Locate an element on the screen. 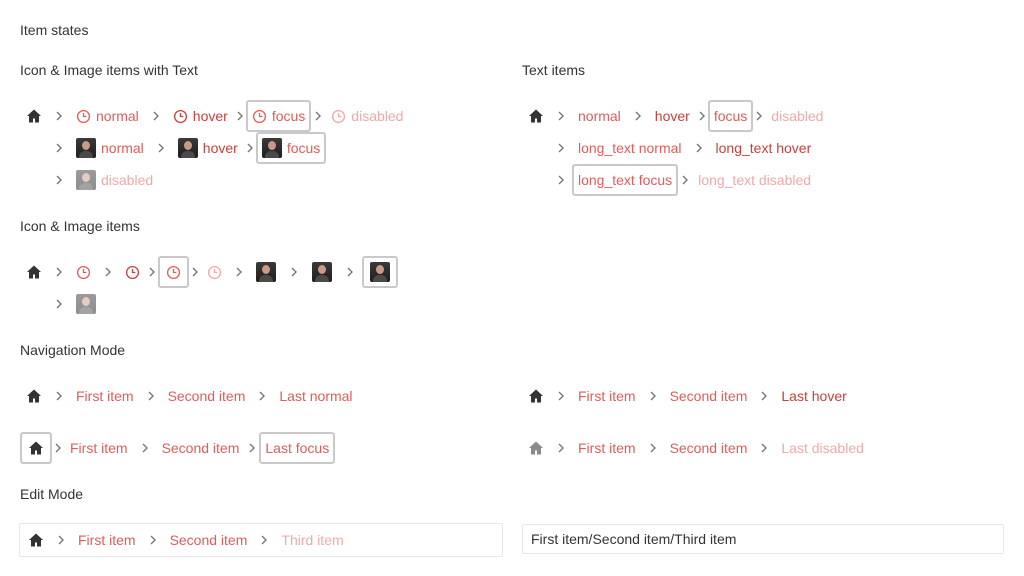 The width and height of the screenshot is (1024, 576). breadcrumb-nav-hover: First item Second item Last hover is located at coordinates (687, 396).